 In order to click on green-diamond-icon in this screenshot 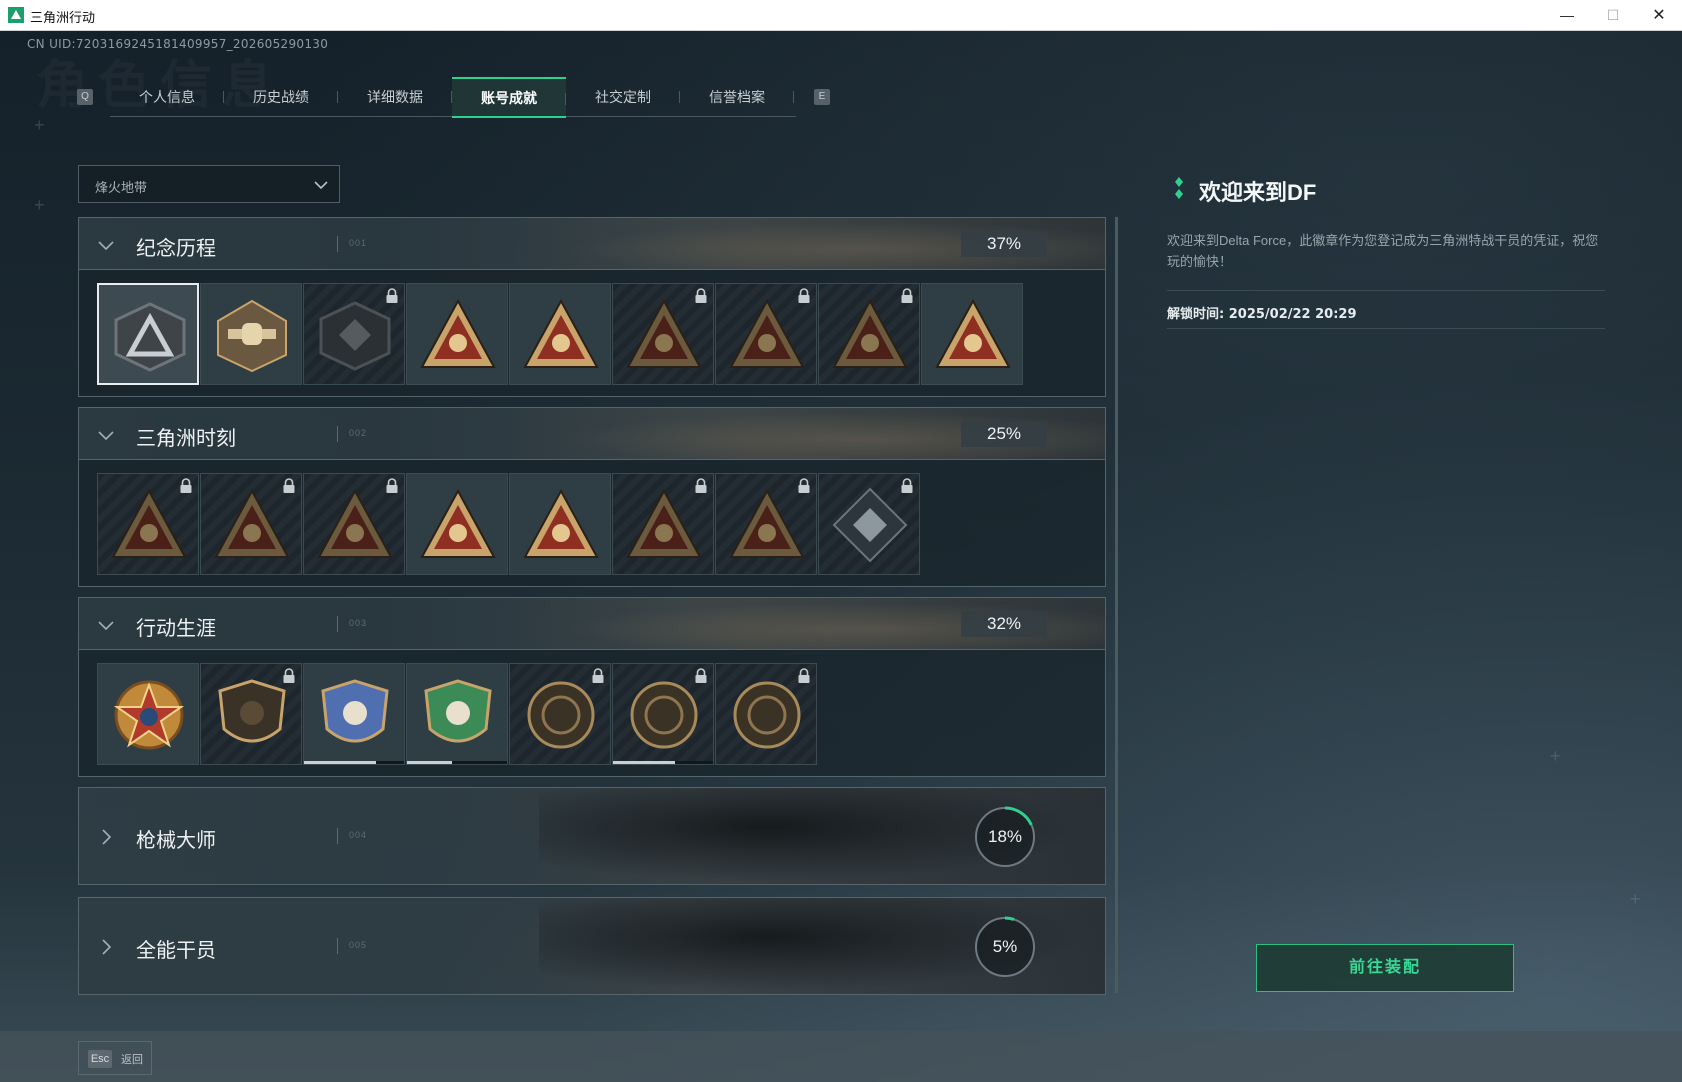, I will do `click(1179, 188)`.